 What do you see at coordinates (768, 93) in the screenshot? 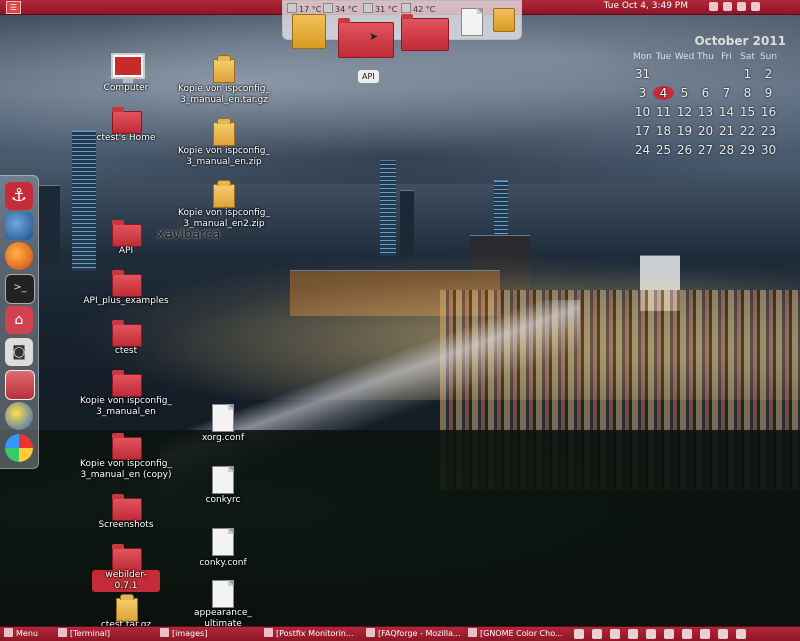
I see `calendar-day: 9` at bounding box center [768, 93].